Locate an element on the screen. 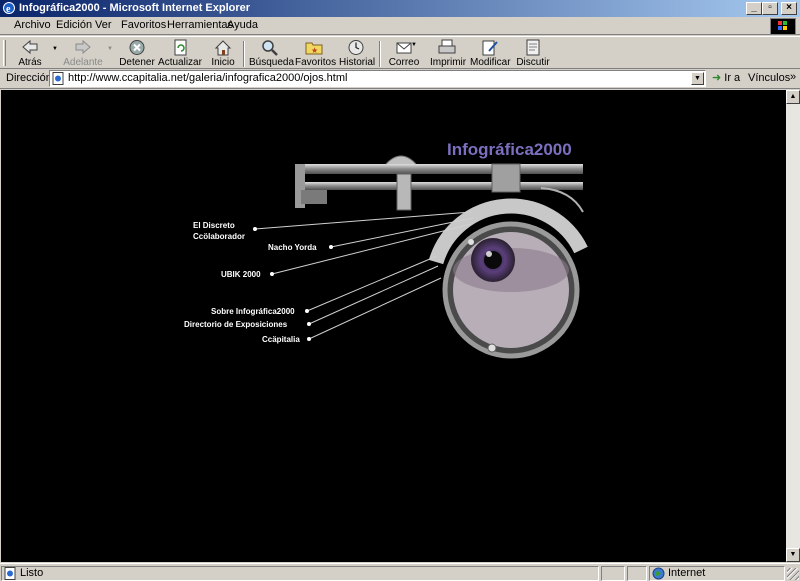 Image resolution: width=800 pixels, height=581 pixels. globe-icon is located at coordinates (658, 573).